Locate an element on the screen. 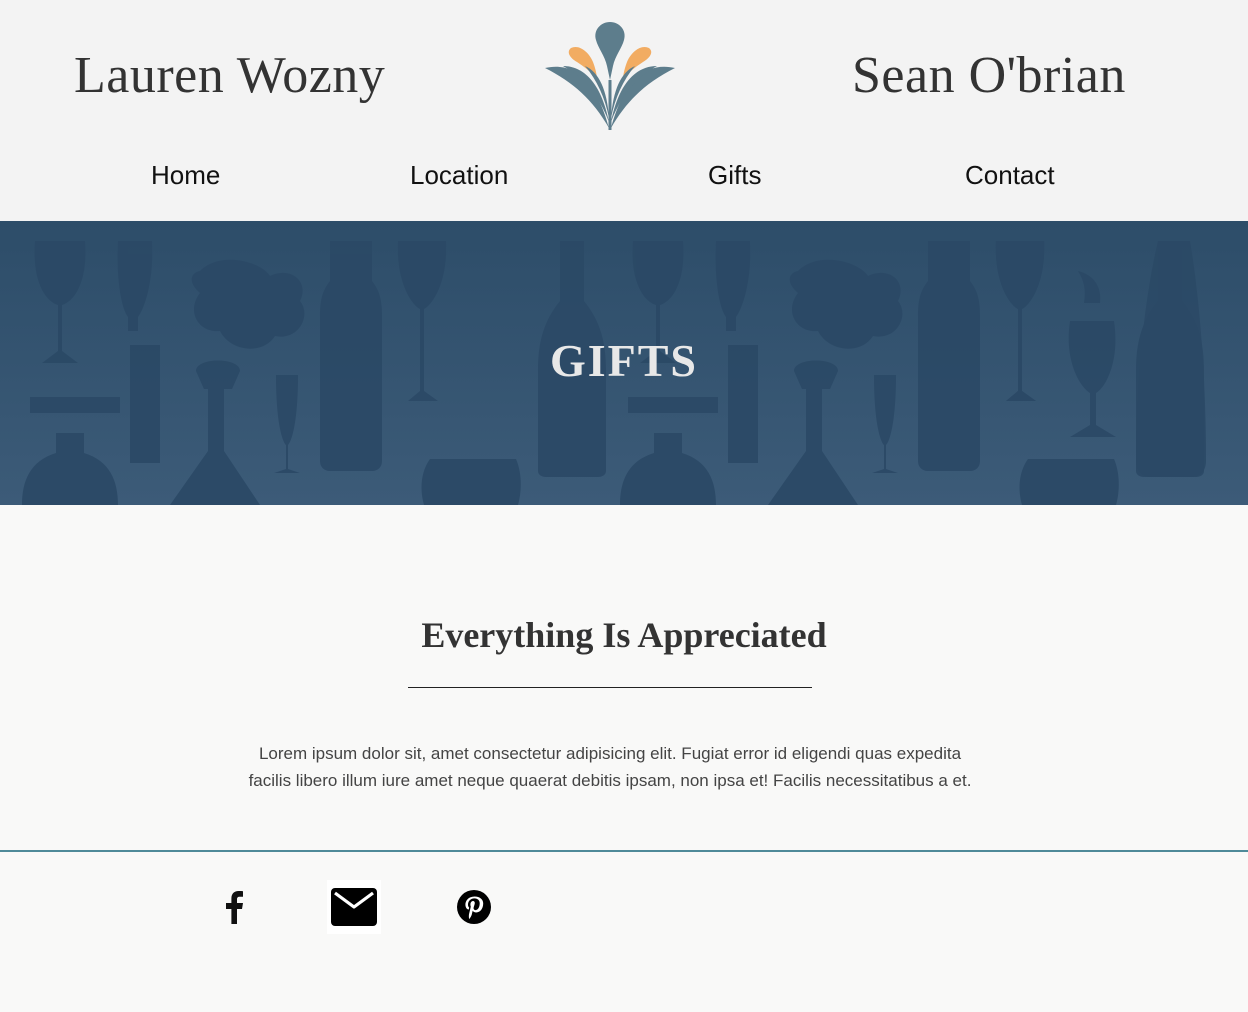 This screenshot has width=1248, height=1012. mail-icon is located at coordinates (354, 907).